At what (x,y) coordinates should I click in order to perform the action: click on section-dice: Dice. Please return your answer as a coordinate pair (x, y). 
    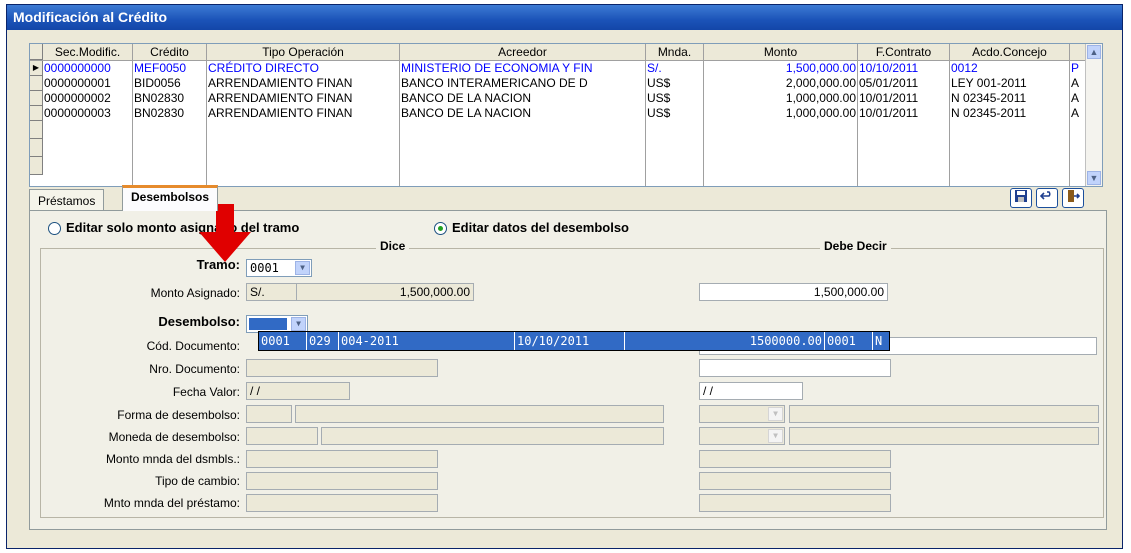
    Looking at the image, I should click on (393, 246).